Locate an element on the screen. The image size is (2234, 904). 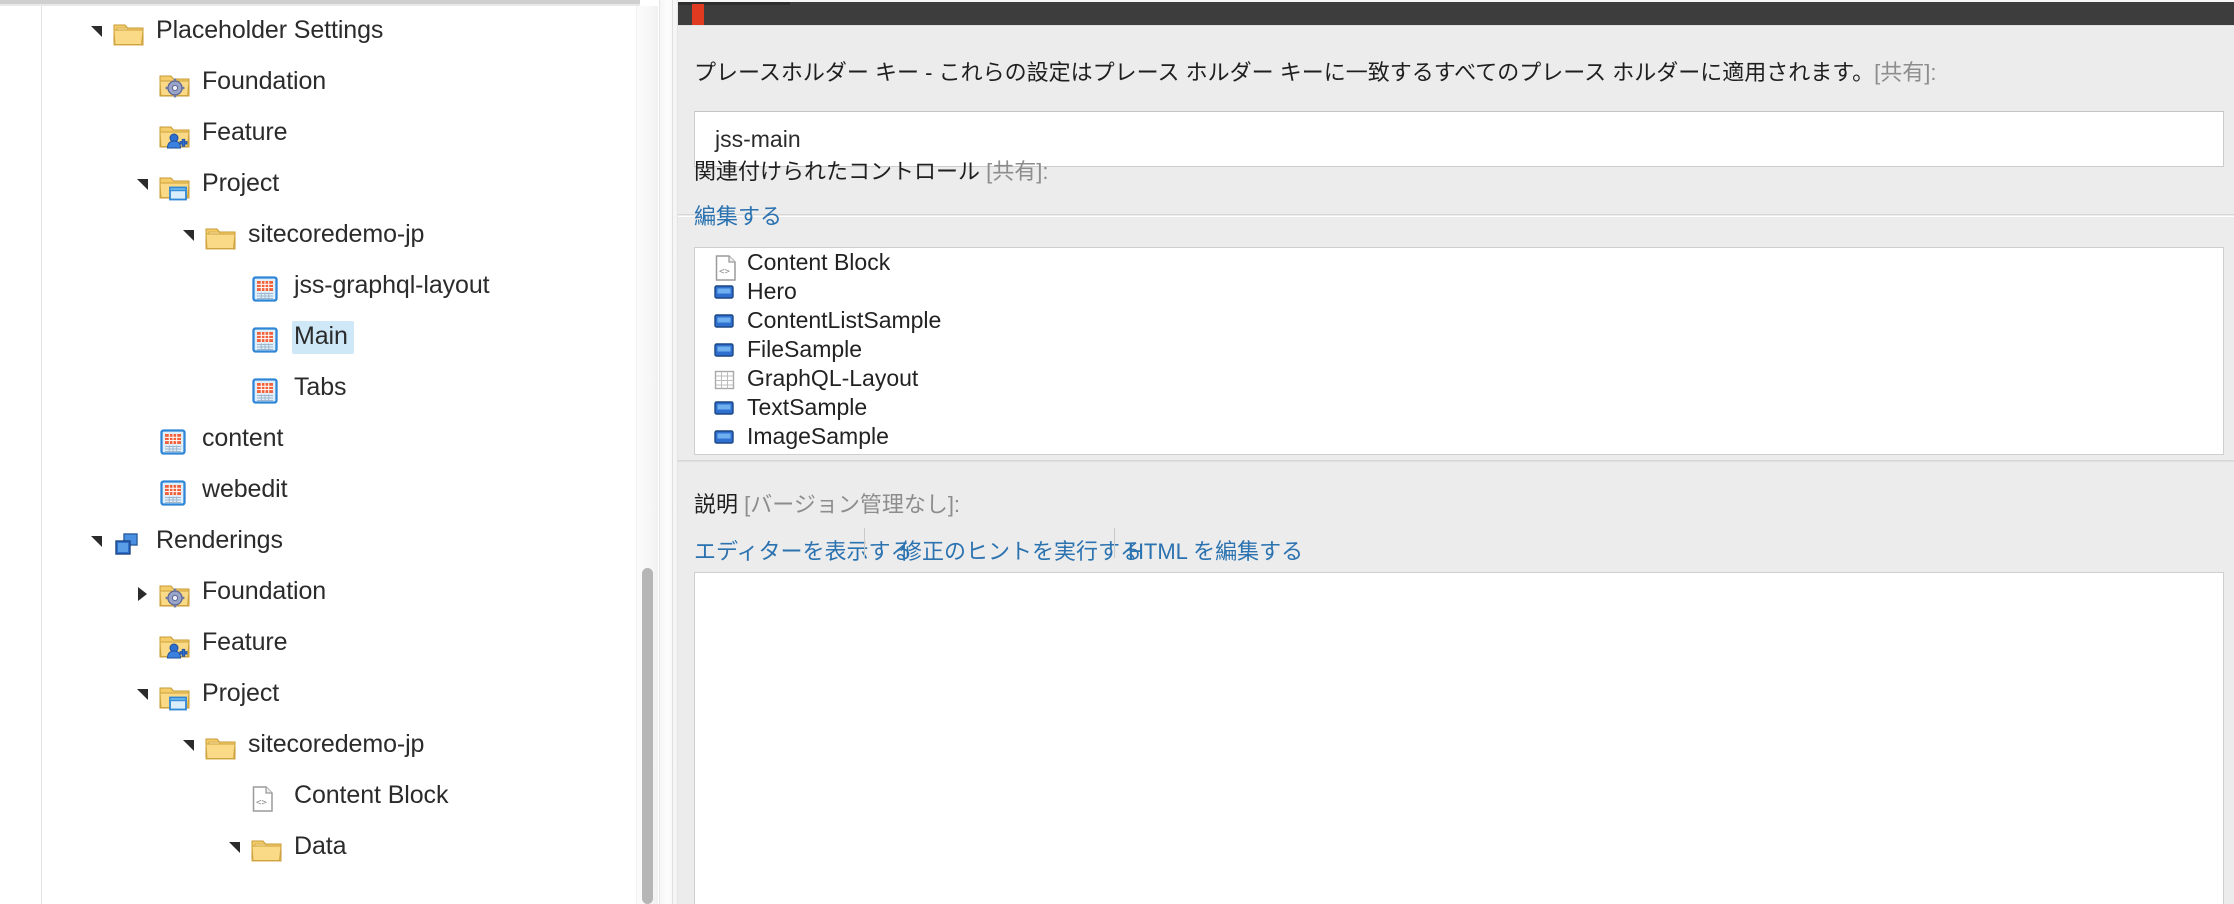
code-file-icon: <> is located at coordinates (725, 266).